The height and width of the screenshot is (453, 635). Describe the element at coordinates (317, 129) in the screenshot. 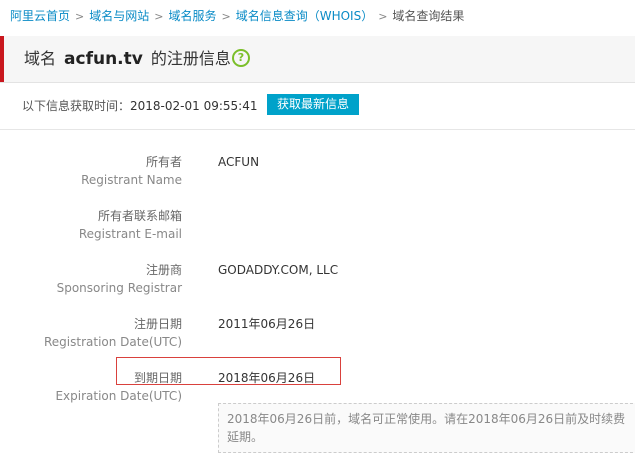

I see `section-divider` at that location.